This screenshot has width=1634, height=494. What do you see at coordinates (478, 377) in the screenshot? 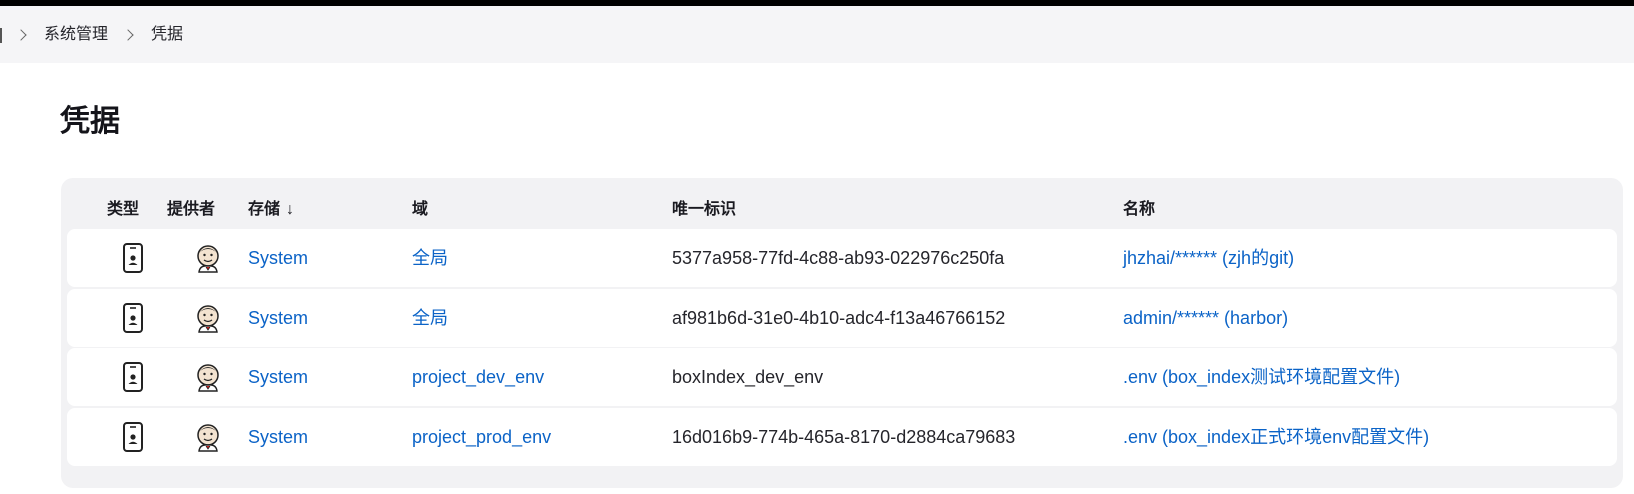
I see `domain-link: project_dev_env` at bounding box center [478, 377].